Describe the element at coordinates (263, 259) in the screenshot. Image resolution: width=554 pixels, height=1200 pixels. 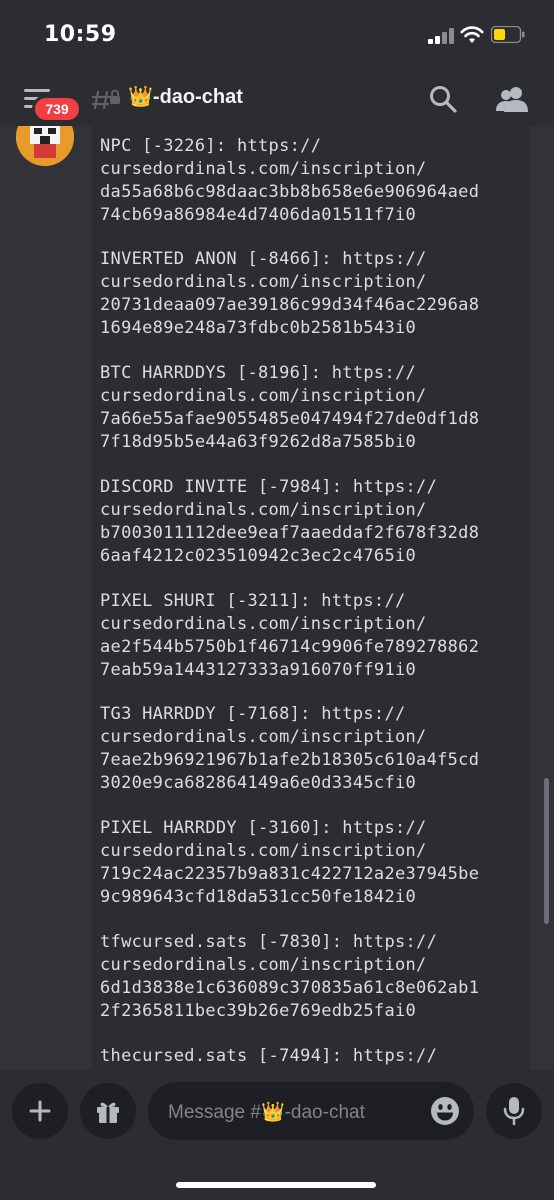
I see `code-line: INVERTED ANON [-8466]: https://` at that location.